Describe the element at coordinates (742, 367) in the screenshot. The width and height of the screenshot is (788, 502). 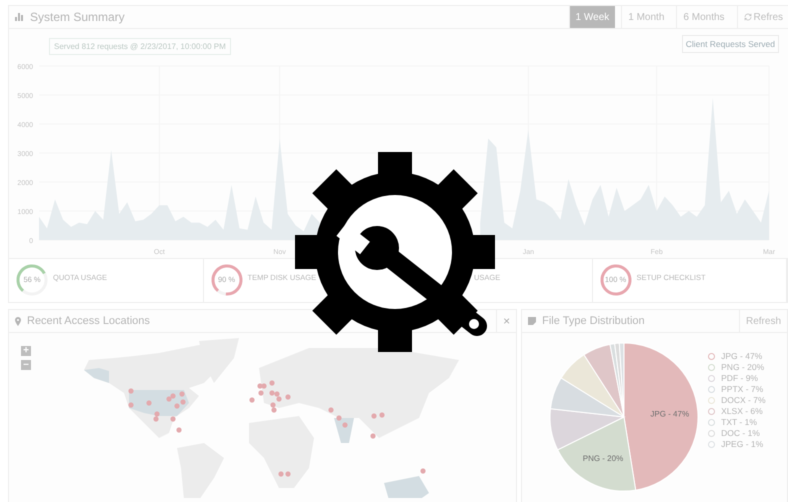
I see `legend-label: PNG - 20%` at that location.